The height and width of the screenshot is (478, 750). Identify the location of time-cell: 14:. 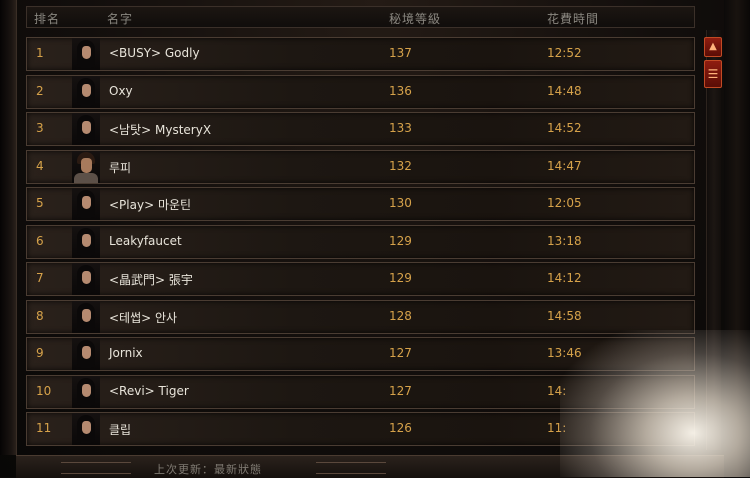
(557, 390).